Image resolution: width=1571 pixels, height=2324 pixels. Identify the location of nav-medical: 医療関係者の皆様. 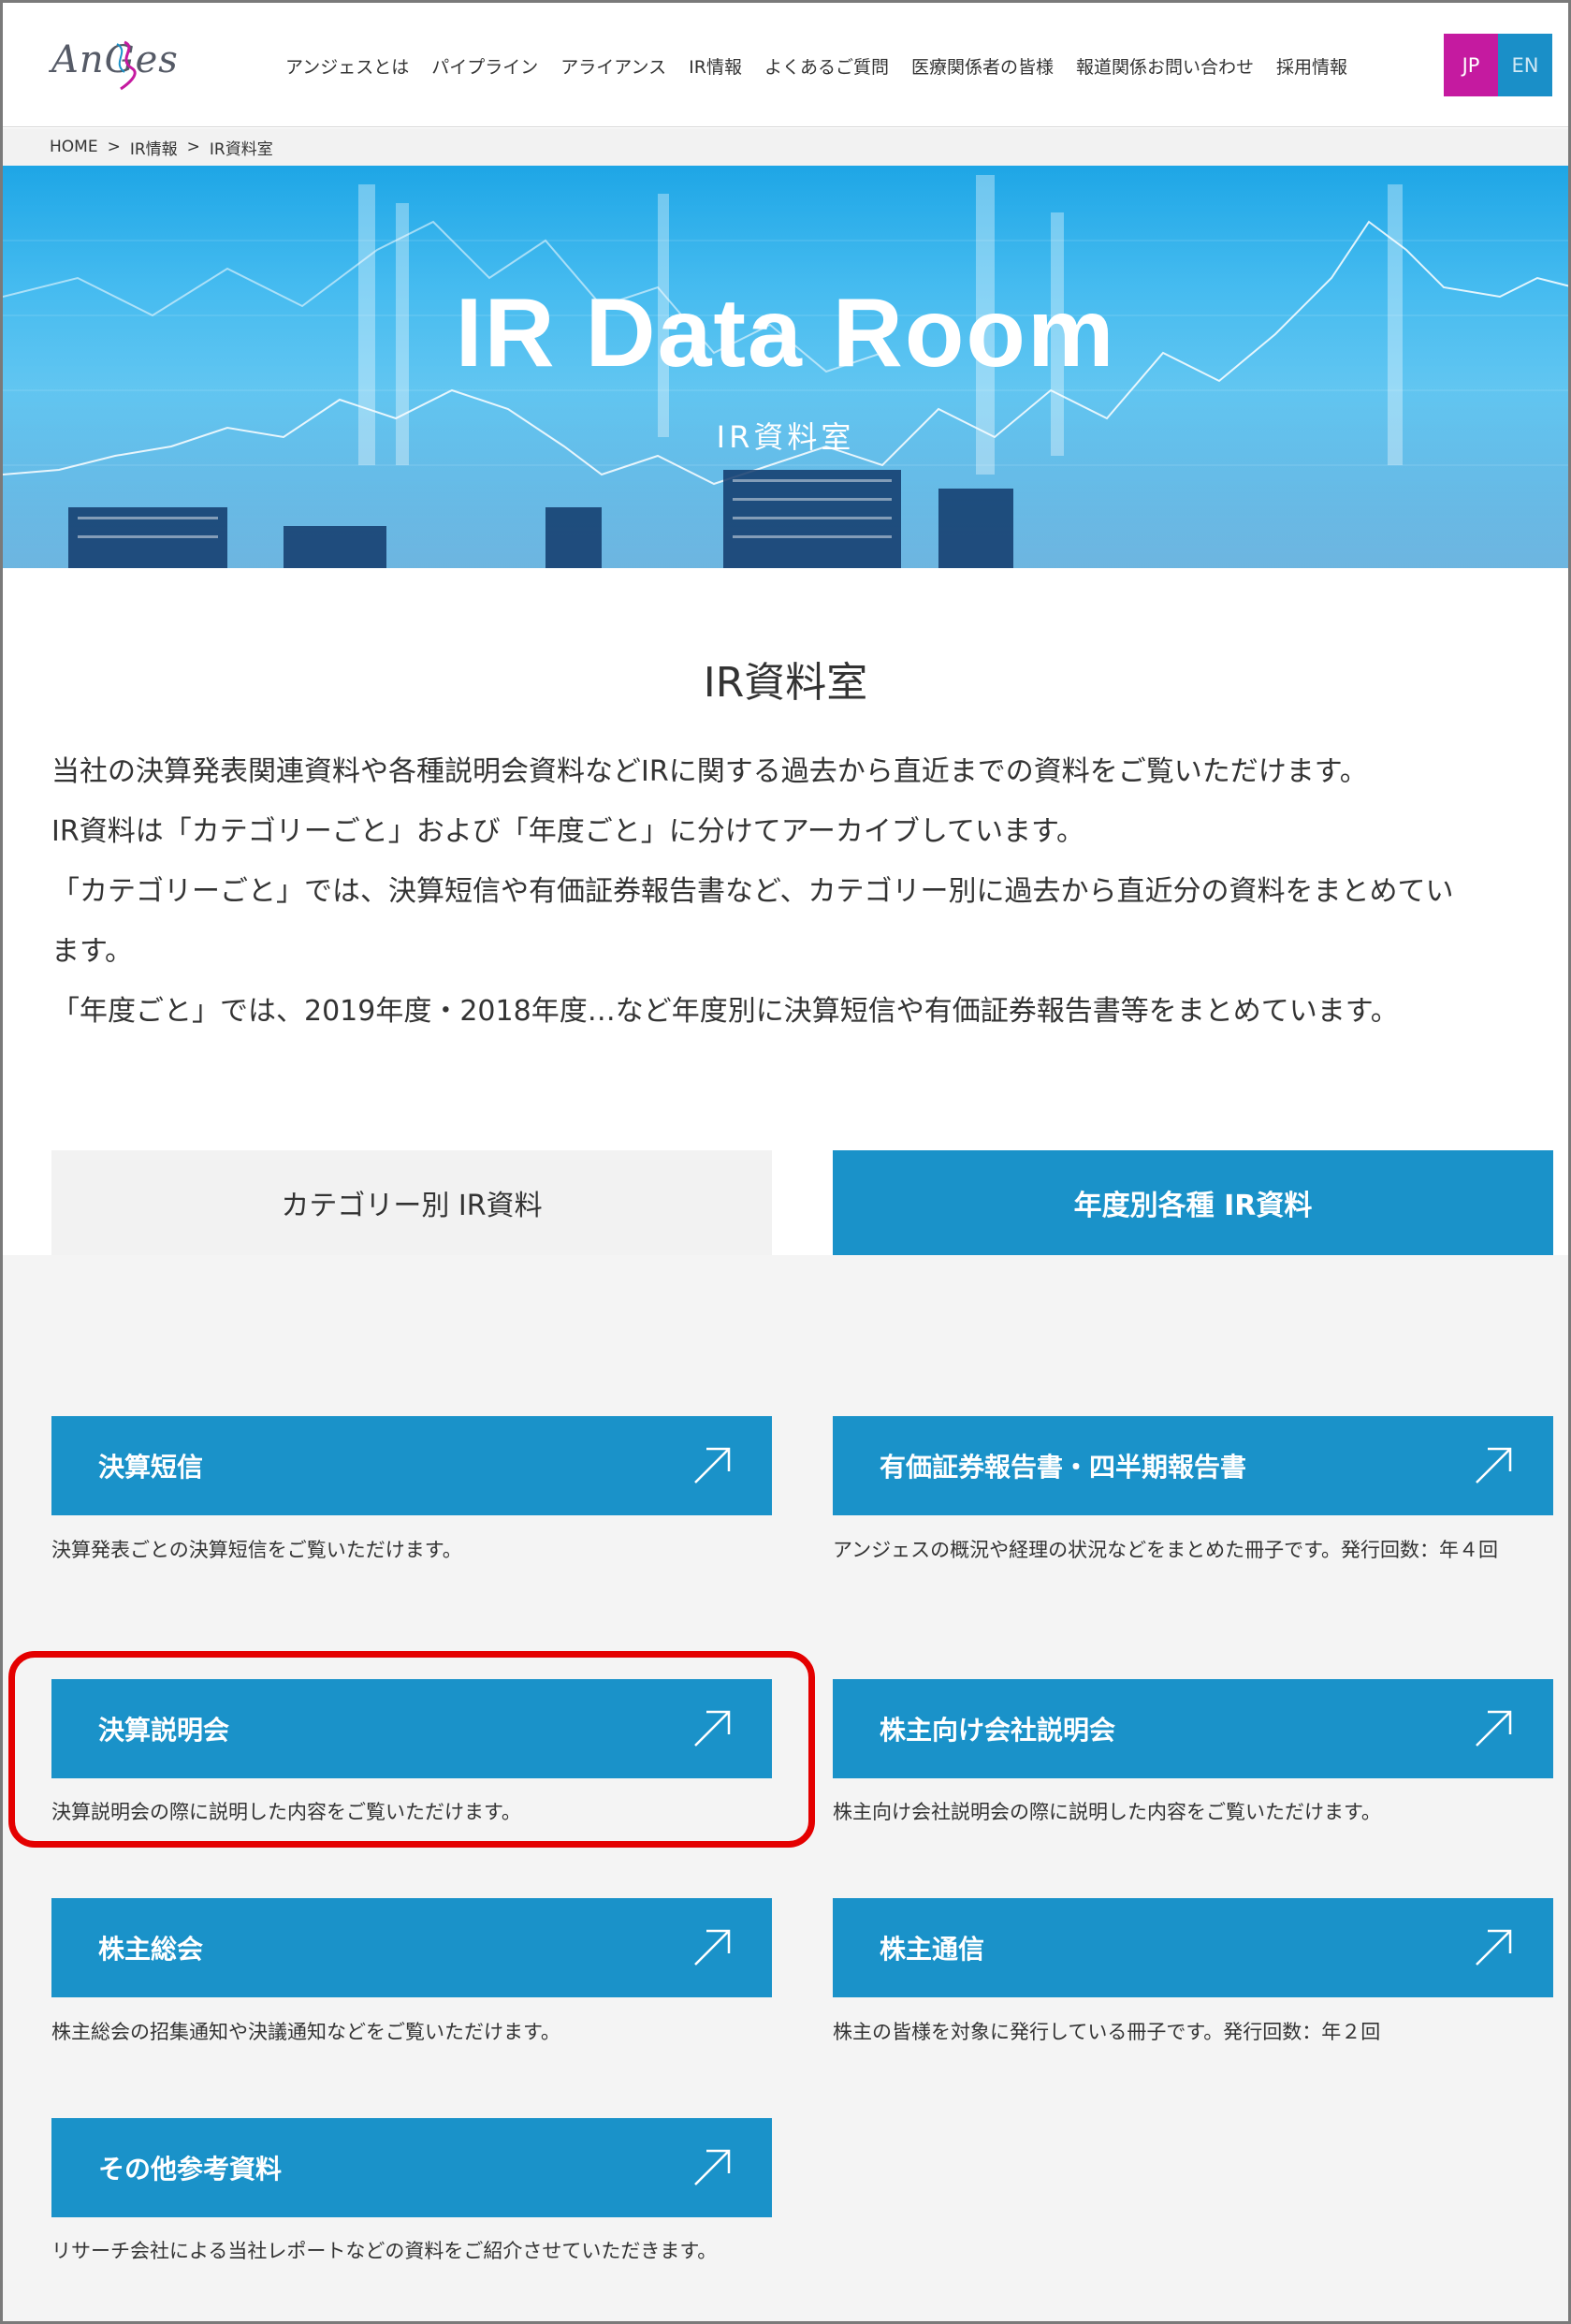
(983, 66).